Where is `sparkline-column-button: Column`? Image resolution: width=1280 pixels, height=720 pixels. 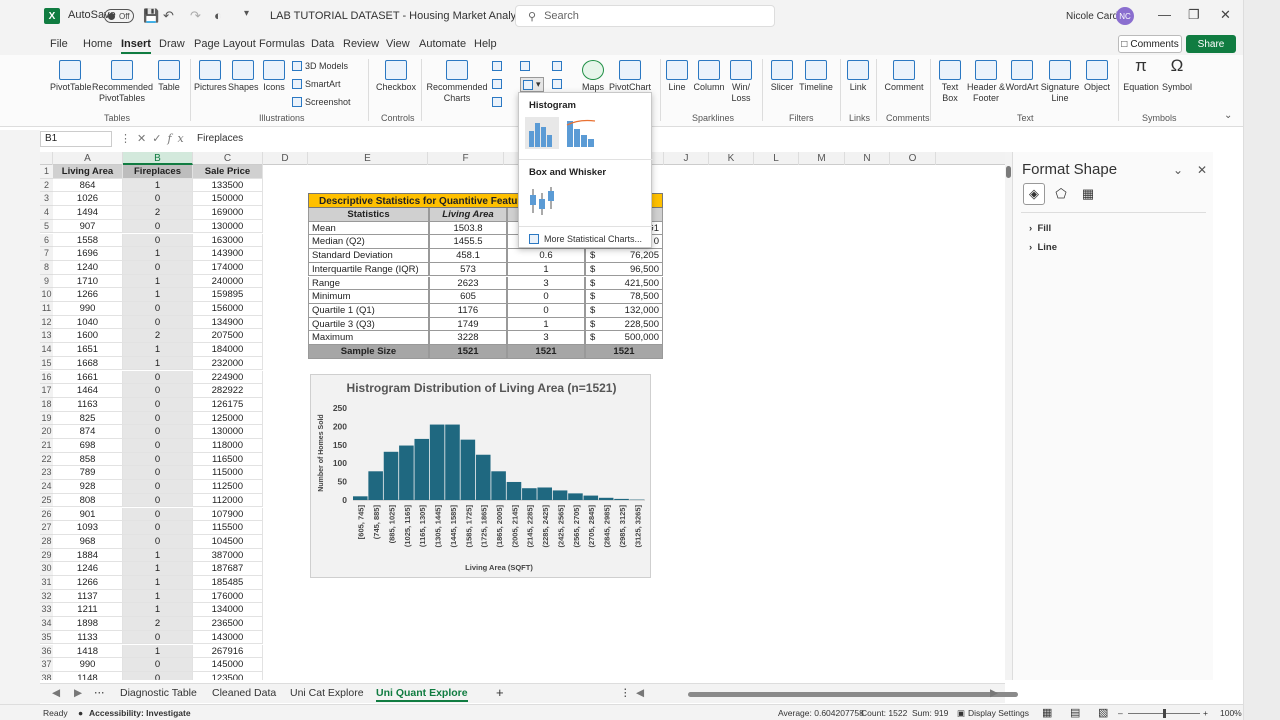
sparkline-column-button: Column is located at coordinates (709, 76).